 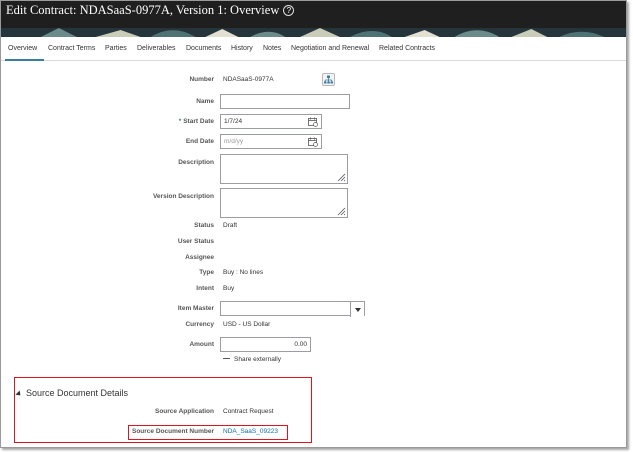 What do you see at coordinates (243, 272) in the screenshot?
I see `type-value: Buy : No lines` at bounding box center [243, 272].